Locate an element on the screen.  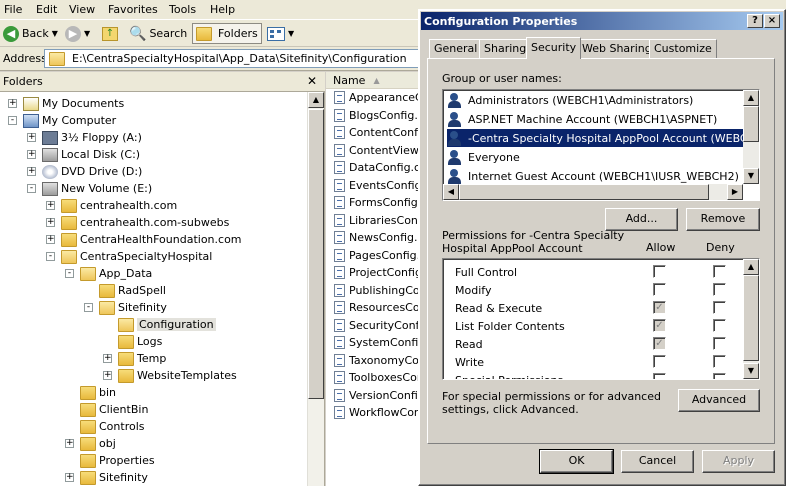
advanced-button: Advanced is located at coordinates (719, 400).